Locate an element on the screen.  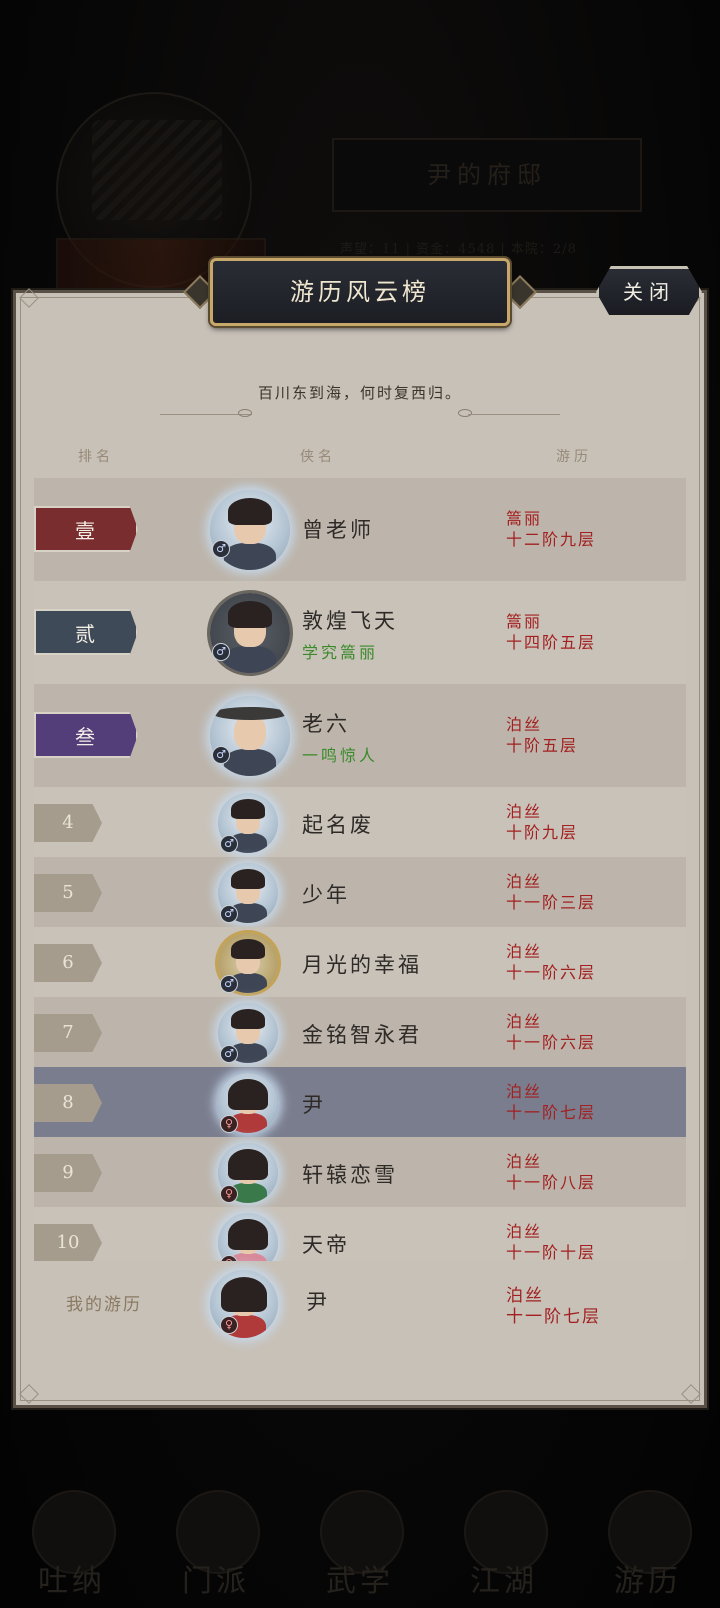
rank-badge: 贰 is located at coordinates (86, 632).